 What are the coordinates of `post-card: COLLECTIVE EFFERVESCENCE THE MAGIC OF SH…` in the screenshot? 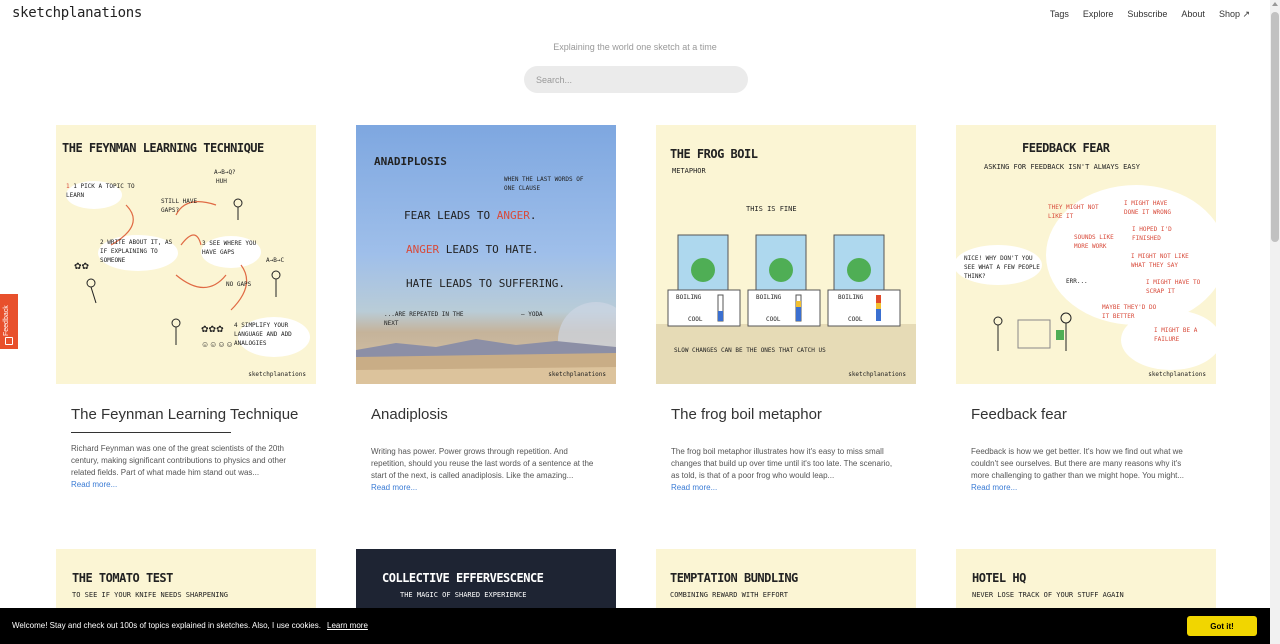 It's located at (486, 578).